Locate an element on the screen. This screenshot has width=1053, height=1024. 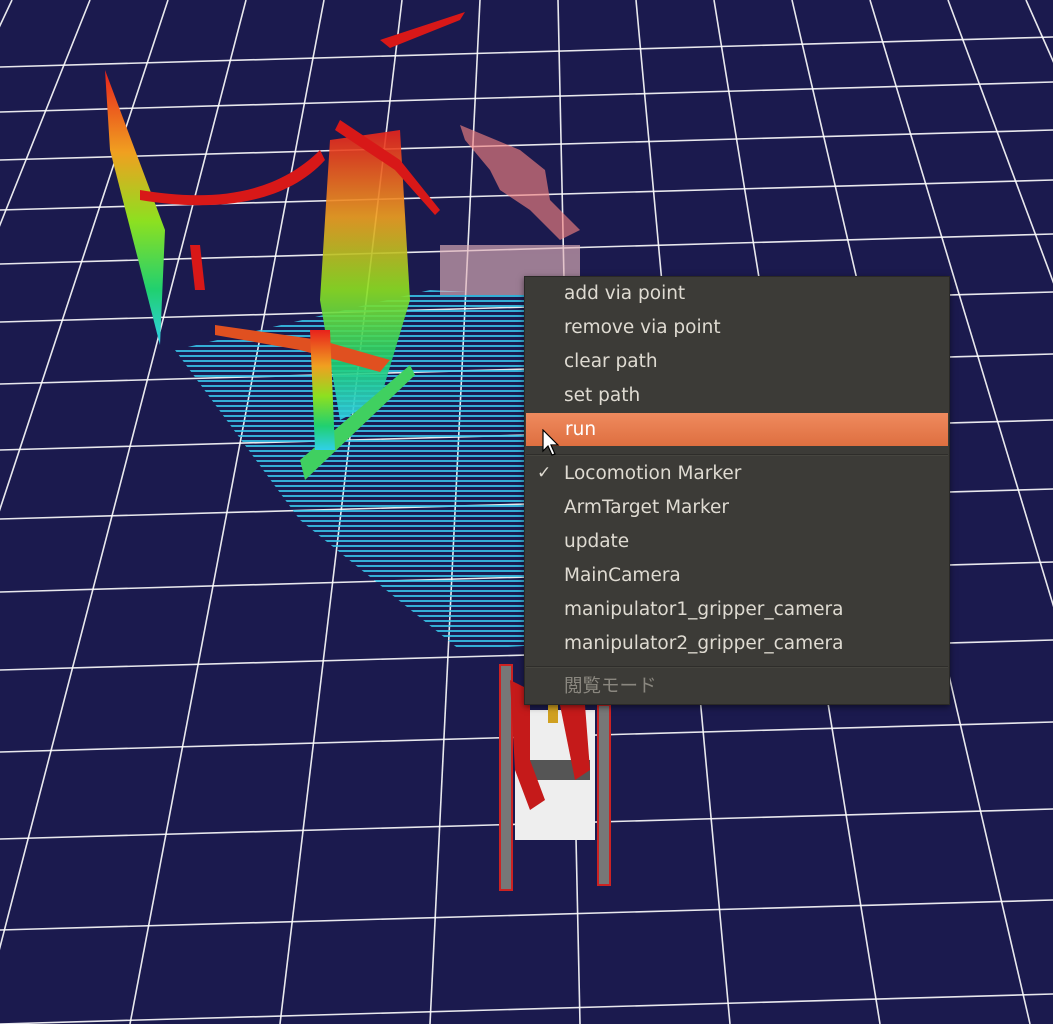
menu-item-clear-path: clear path is located at coordinates (737, 361).